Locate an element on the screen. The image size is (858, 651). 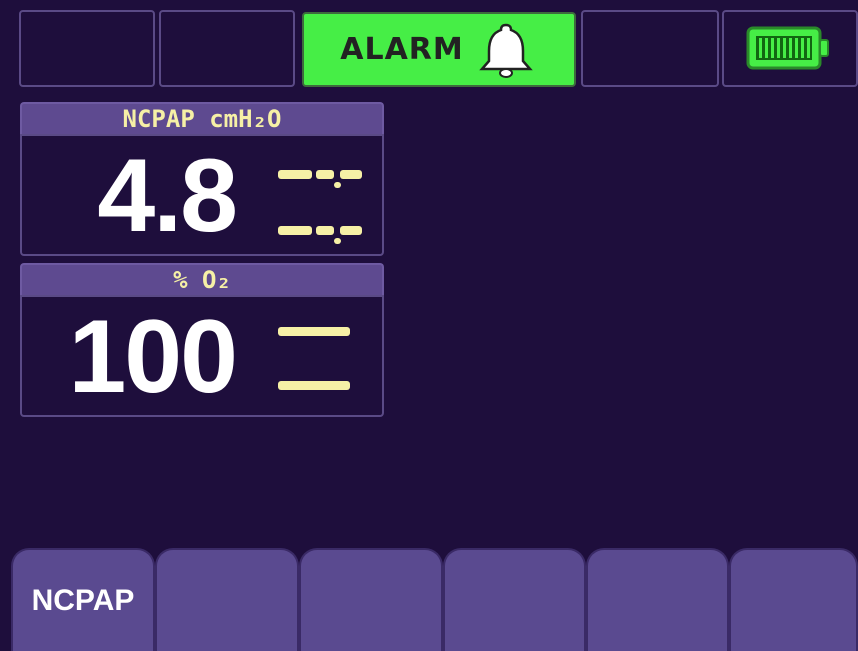
o2-panel: 100 is located at coordinates (202, 356).